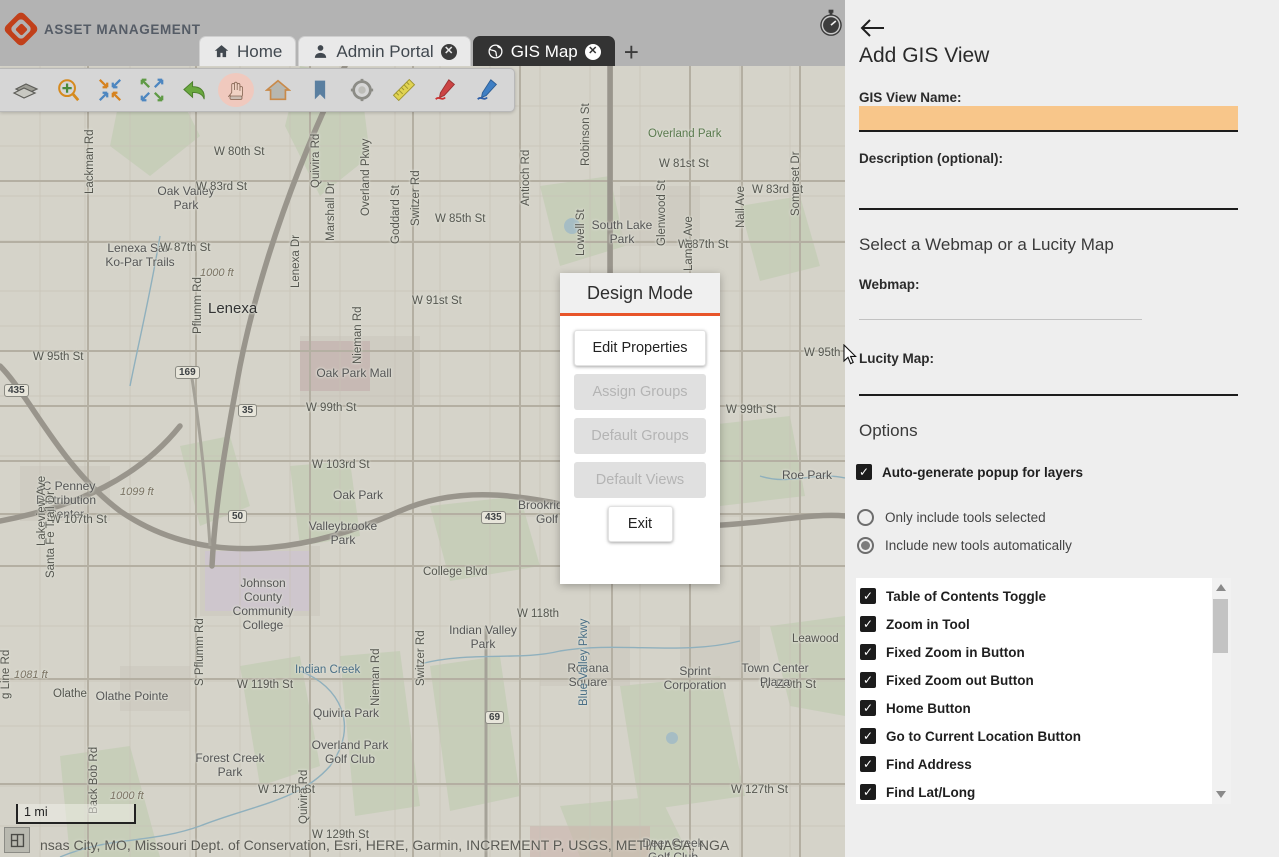  I want to click on map-label: Quivira Rd, so click(304, 796).